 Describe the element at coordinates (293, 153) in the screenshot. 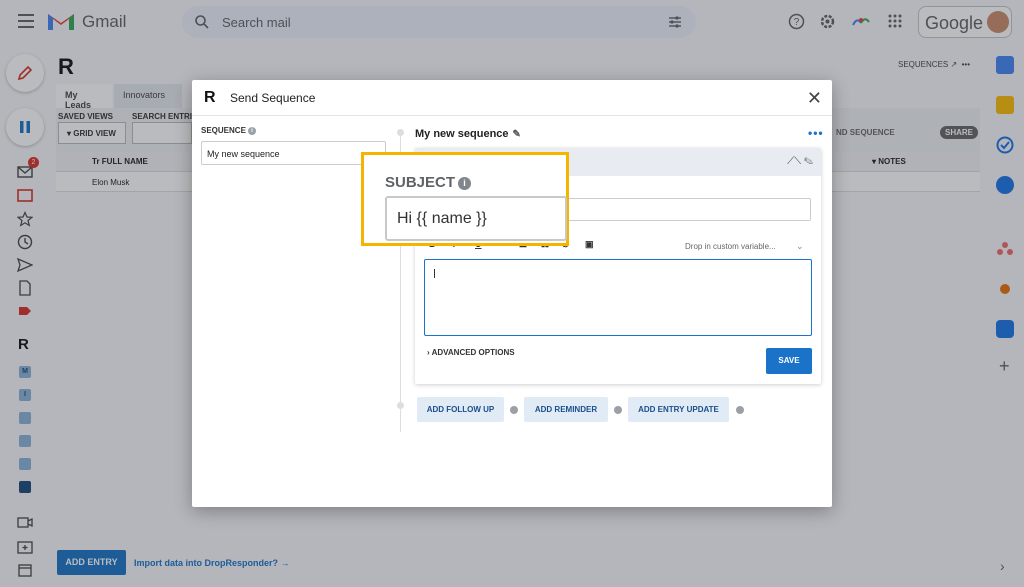

I see `sequence-select: My new sequence` at that location.